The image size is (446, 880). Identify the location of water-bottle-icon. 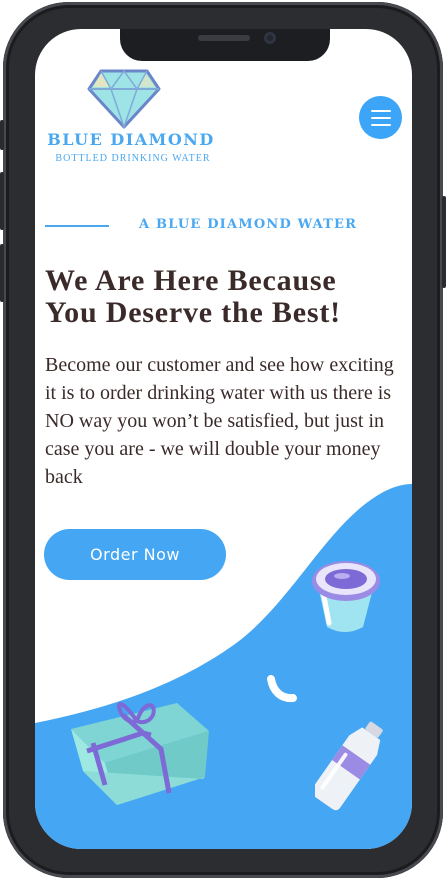
(349, 766).